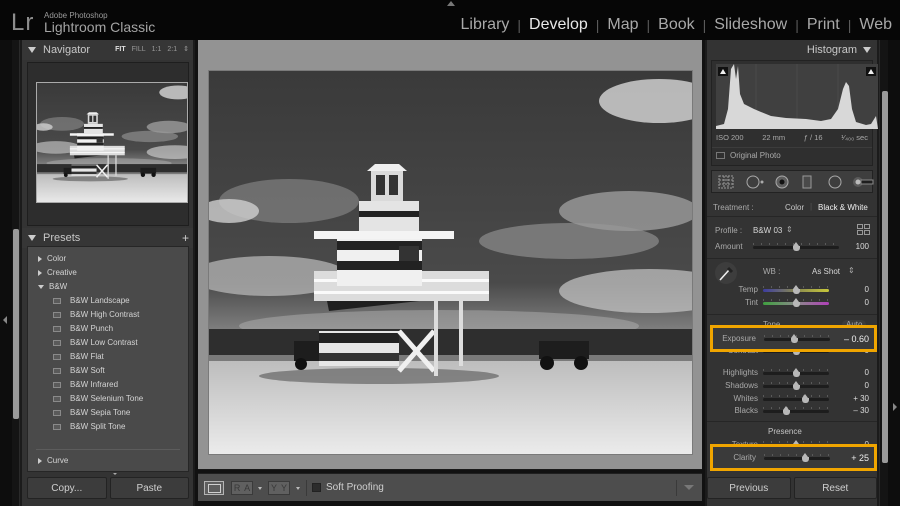 This screenshot has width=900, height=506. What do you see at coordinates (78, 356) in the screenshot?
I see `preset-item: B&W Flat` at bounding box center [78, 356].